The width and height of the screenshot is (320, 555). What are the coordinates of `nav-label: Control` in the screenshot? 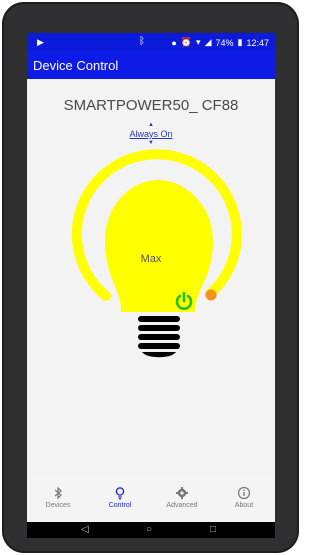 It's located at (120, 505).